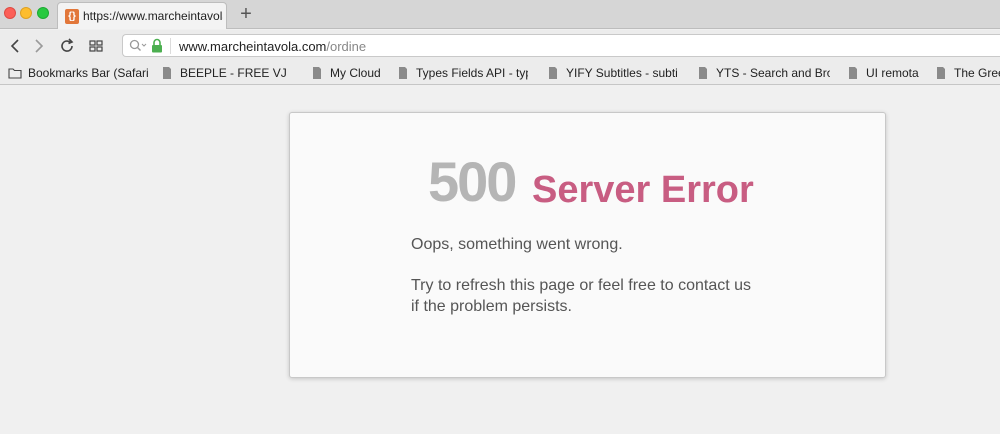 Image resolution: width=1000 pixels, height=434 pixels. Describe the element at coordinates (561, 45) in the screenshot. I see `address-bar: www.marcheintavola.com/ordine` at that location.